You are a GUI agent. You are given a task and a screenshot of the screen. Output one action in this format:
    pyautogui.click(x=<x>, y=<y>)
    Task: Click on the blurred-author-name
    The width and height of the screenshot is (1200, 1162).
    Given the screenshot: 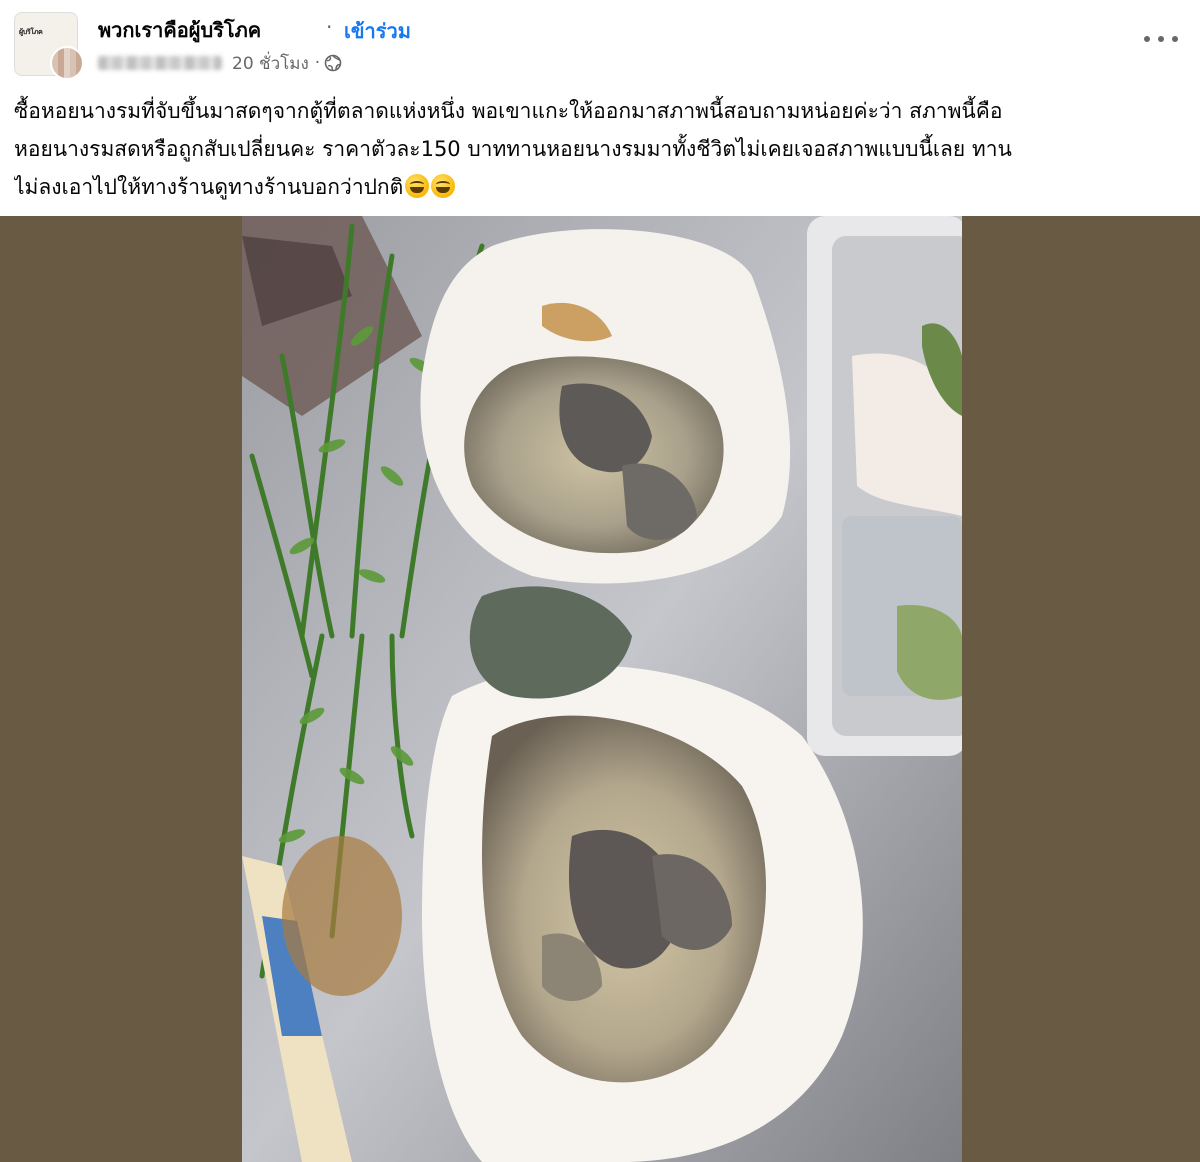 What is the action you would take?
    pyautogui.click(x=160, y=63)
    